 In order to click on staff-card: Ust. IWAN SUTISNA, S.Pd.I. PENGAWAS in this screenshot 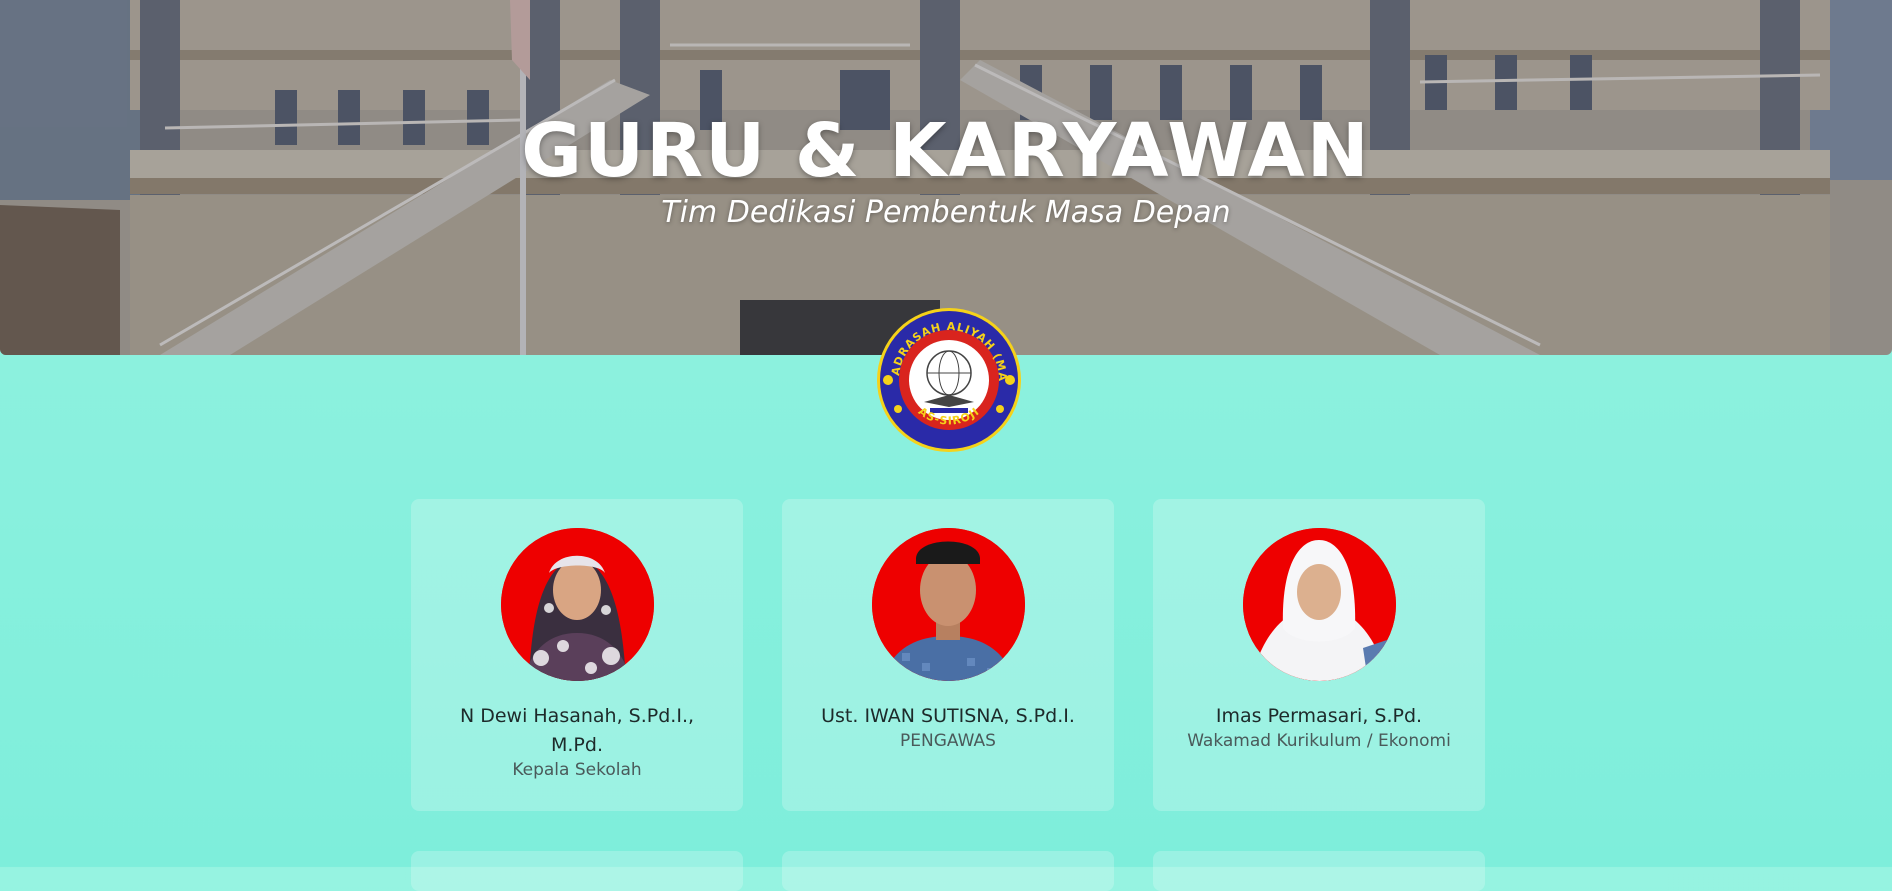, I will do `click(948, 655)`.